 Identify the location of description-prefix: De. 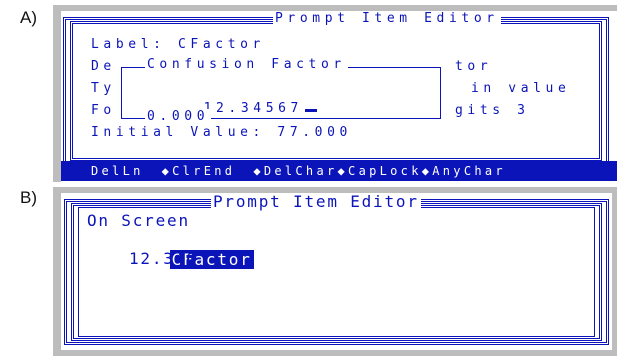
(103, 66).